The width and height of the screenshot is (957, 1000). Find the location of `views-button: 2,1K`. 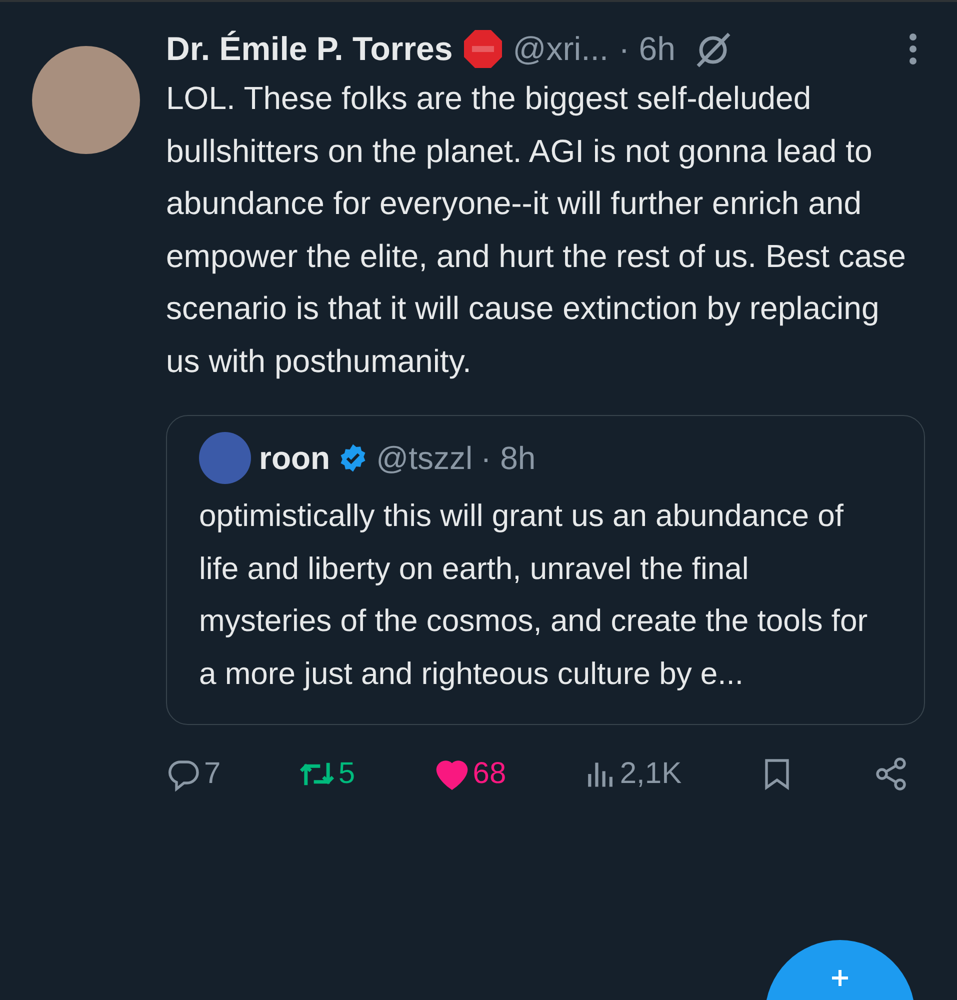

views-button: 2,1K is located at coordinates (633, 774).